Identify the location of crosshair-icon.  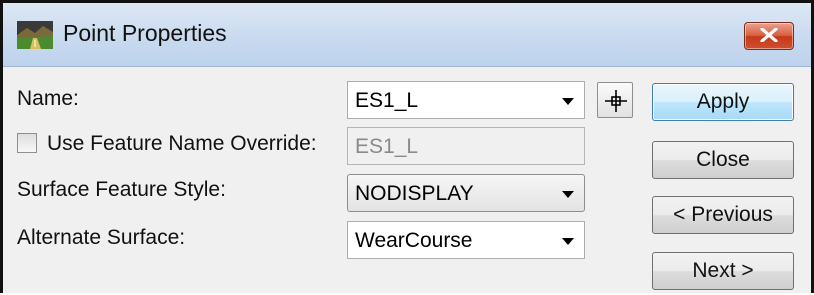
(616, 101).